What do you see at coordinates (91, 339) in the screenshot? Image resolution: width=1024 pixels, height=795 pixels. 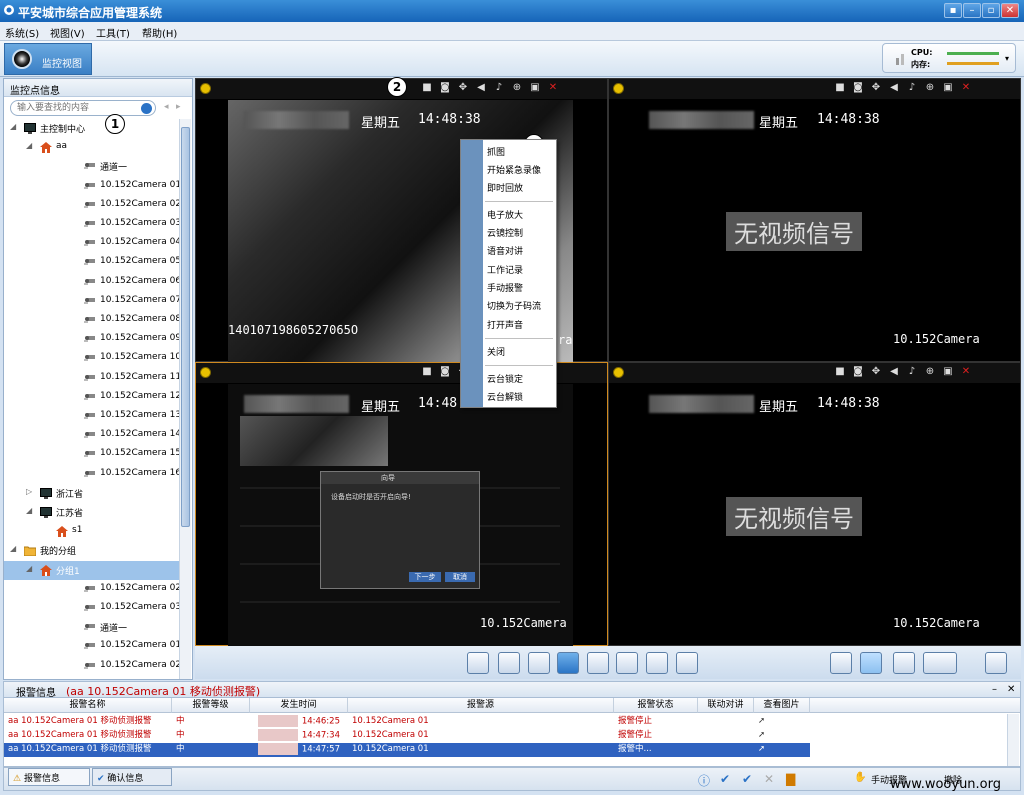 I see `tree-item: 10.152Camera 09` at bounding box center [91, 339].